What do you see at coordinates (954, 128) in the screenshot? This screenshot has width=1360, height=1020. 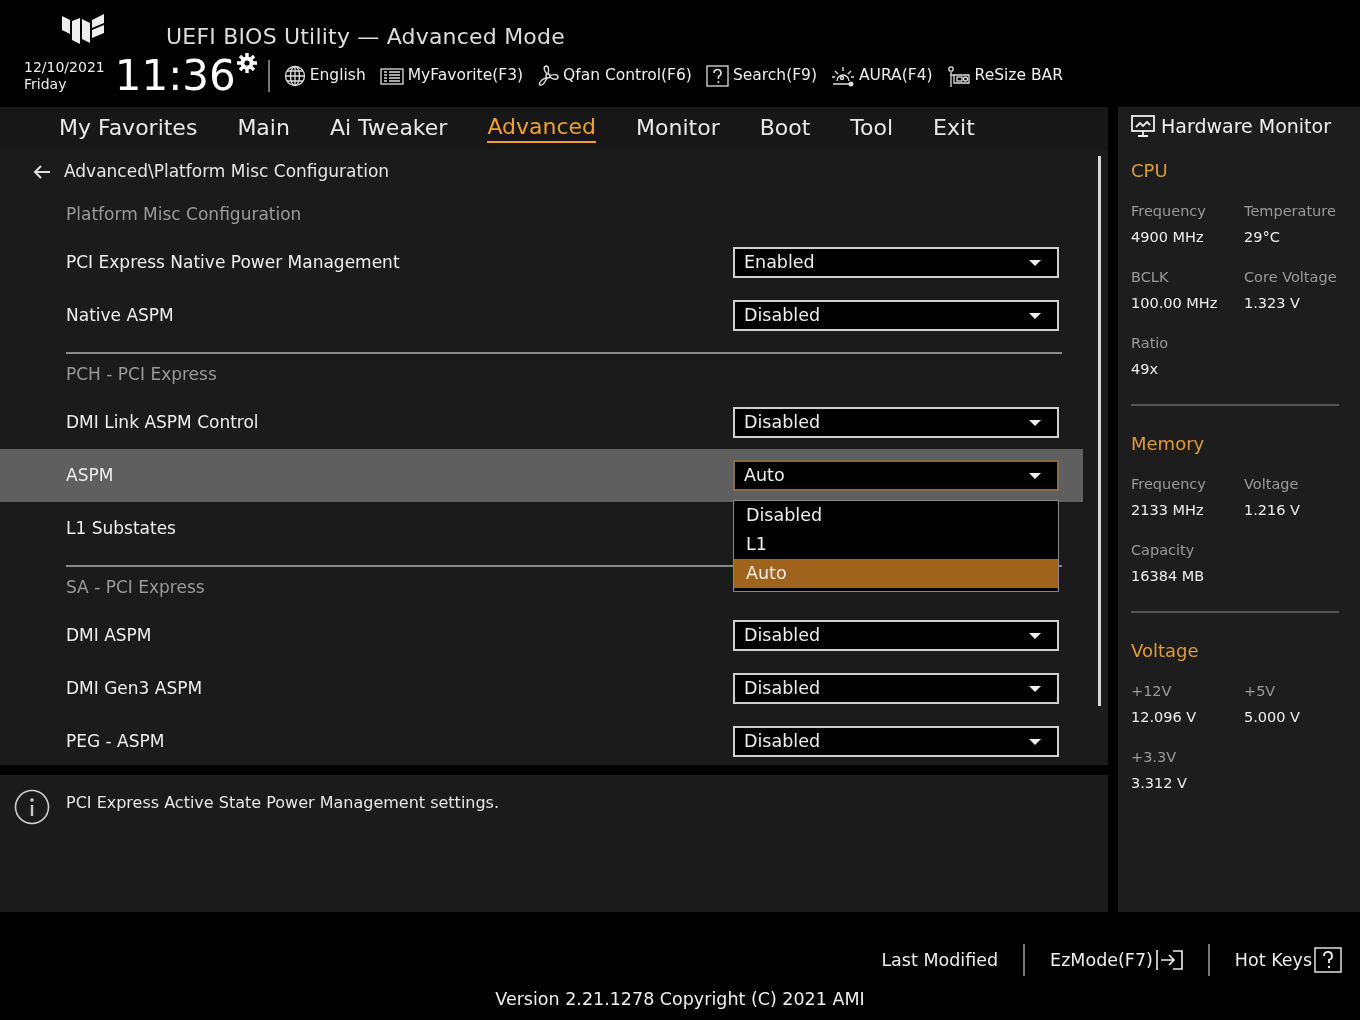 I see `menu-tab: Exit` at bounding box center [954, 128].